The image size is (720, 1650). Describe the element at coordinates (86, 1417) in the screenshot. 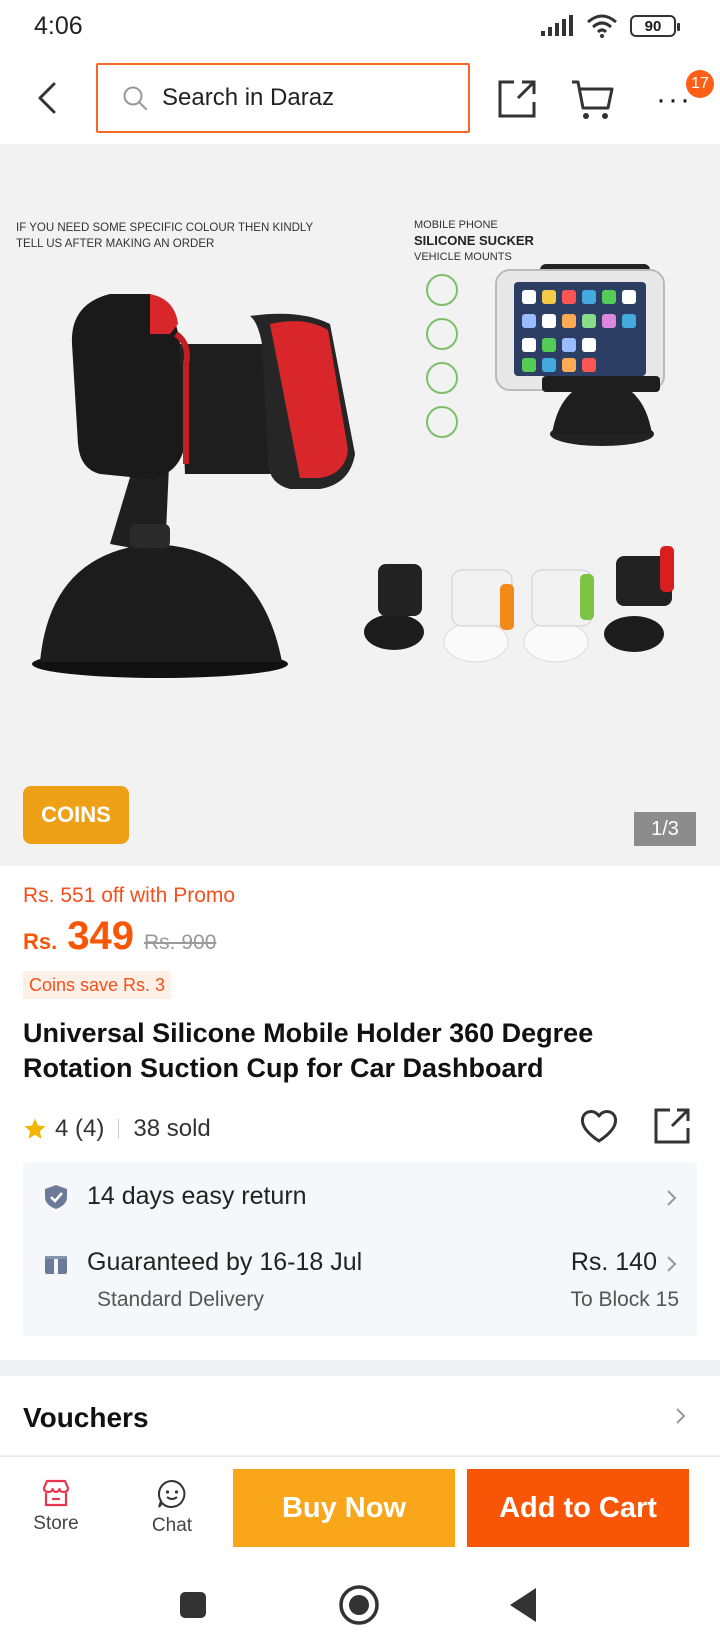

I see `vouchers-title: Vouchers` at that location.